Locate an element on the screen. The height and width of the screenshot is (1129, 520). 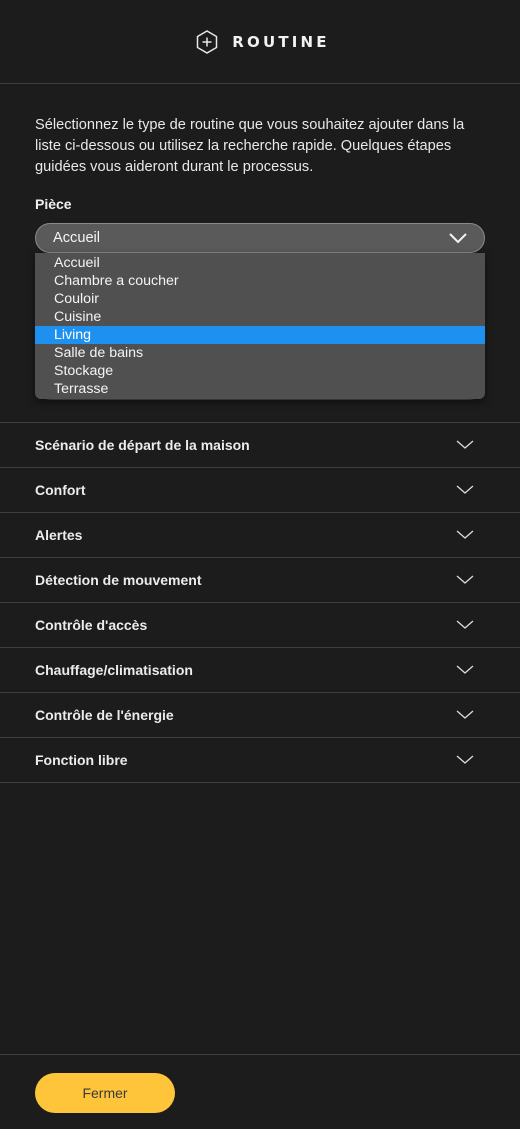
room-option: Couloir is located at coordinates (260, 299).